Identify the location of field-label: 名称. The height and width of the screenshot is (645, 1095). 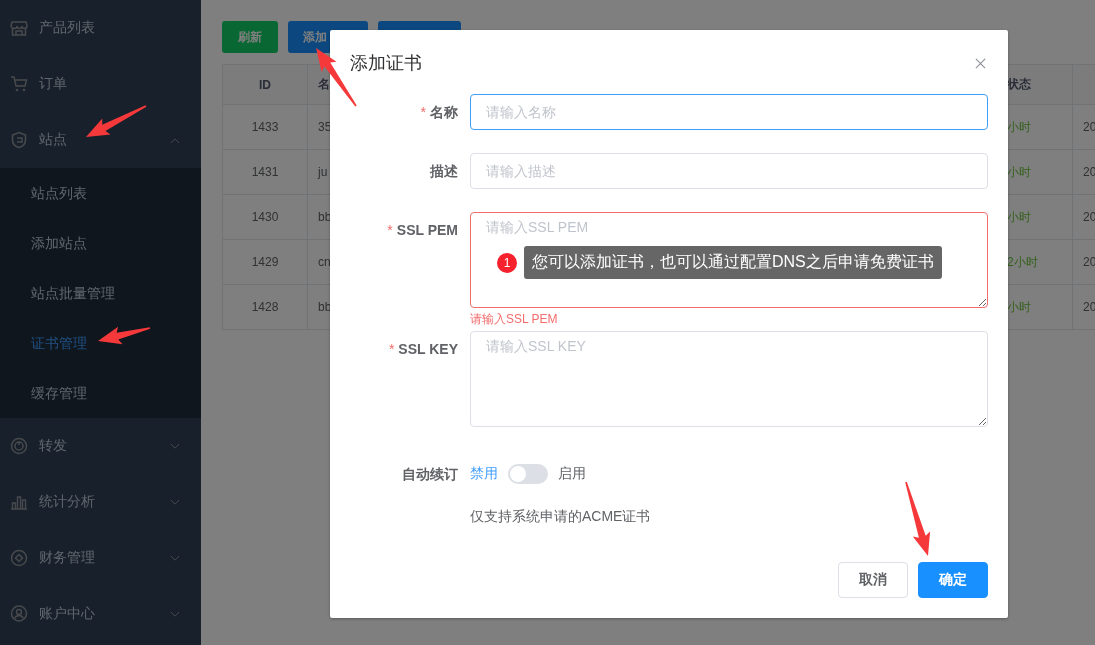
(444, 112).